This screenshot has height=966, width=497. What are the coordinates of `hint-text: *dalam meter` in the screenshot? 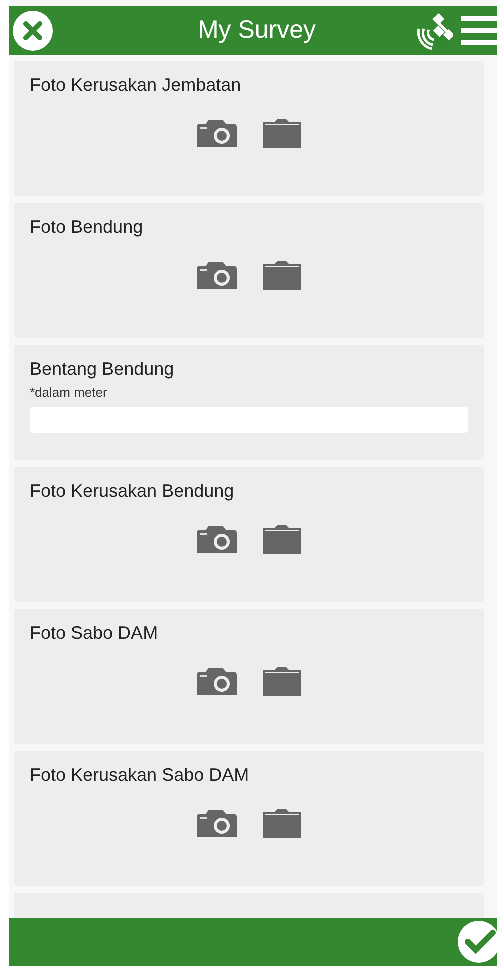 It's located at (69, 392).